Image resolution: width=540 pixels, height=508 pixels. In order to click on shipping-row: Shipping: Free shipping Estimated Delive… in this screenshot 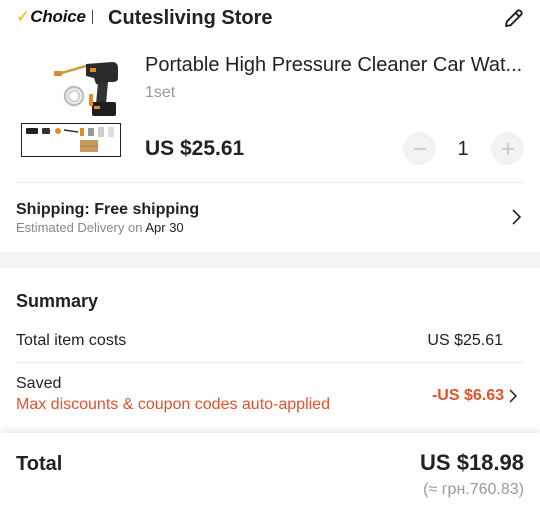, I will do `click(270, 219)`.